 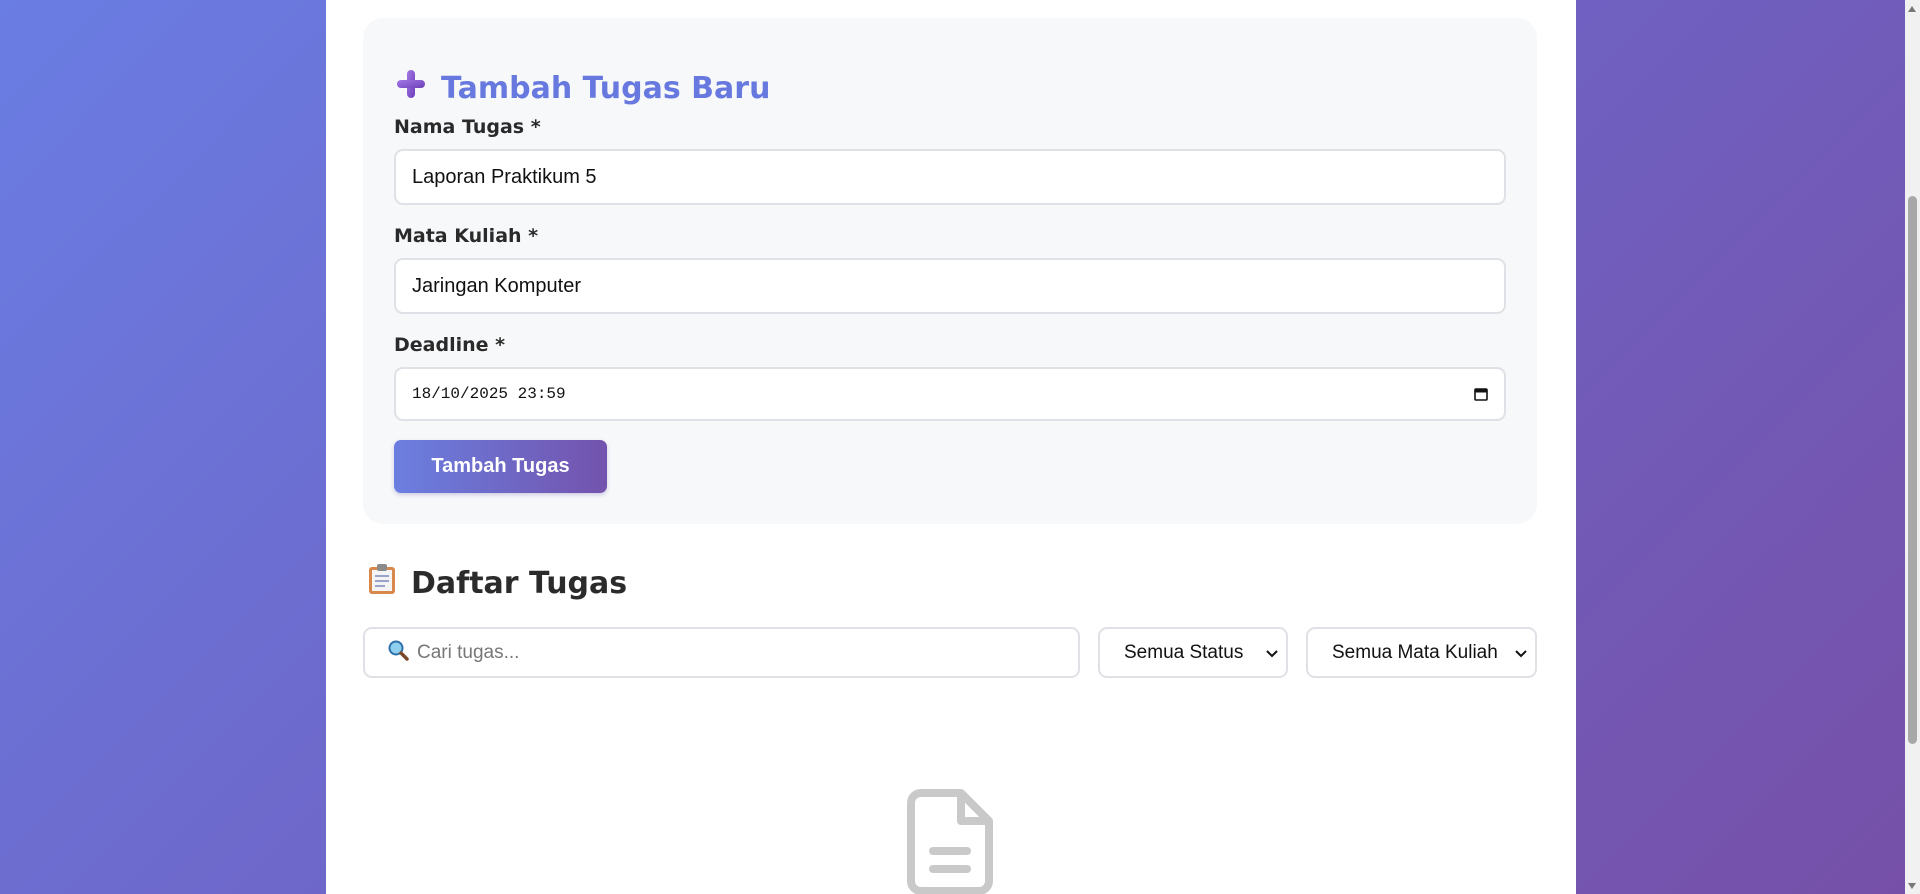 I want to click on scroll-up-arrow, so click(x=1912, y=9).